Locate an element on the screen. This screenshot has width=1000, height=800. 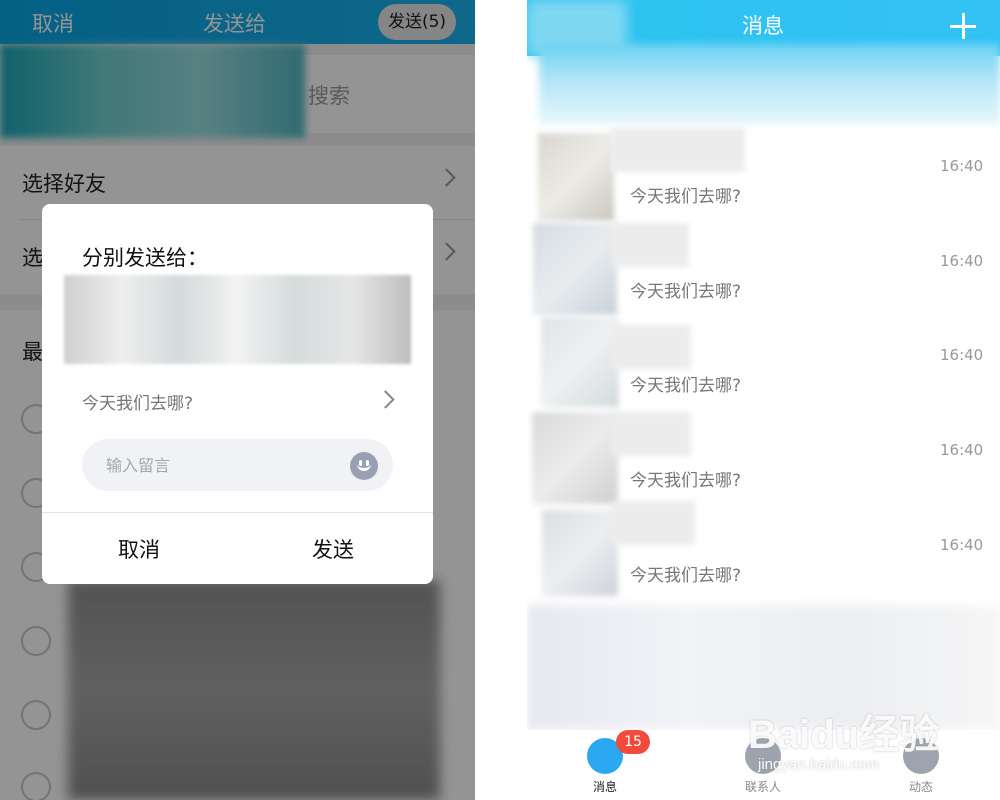
dialog-cancel-button: 取消 is located at coordinates (139, 549).